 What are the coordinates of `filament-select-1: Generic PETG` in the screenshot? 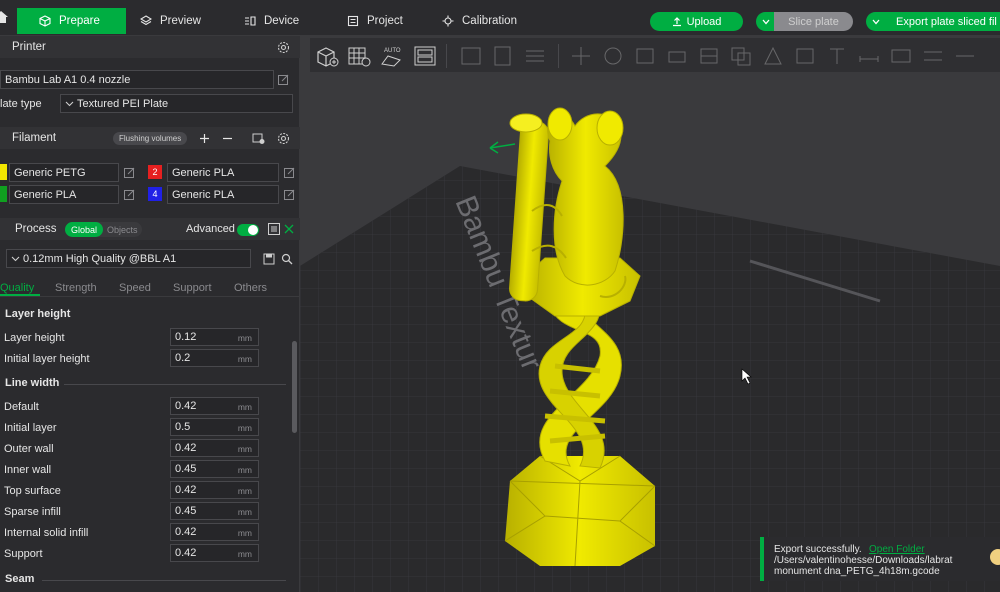 It's located at (64, 172).